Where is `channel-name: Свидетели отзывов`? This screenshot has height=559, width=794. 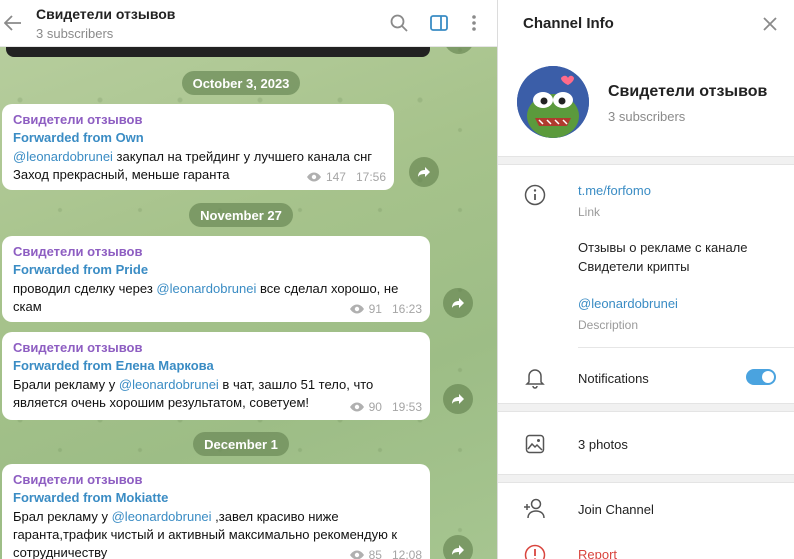 channel-name: Свидетели отзывов is located at coordinates (688, 91).